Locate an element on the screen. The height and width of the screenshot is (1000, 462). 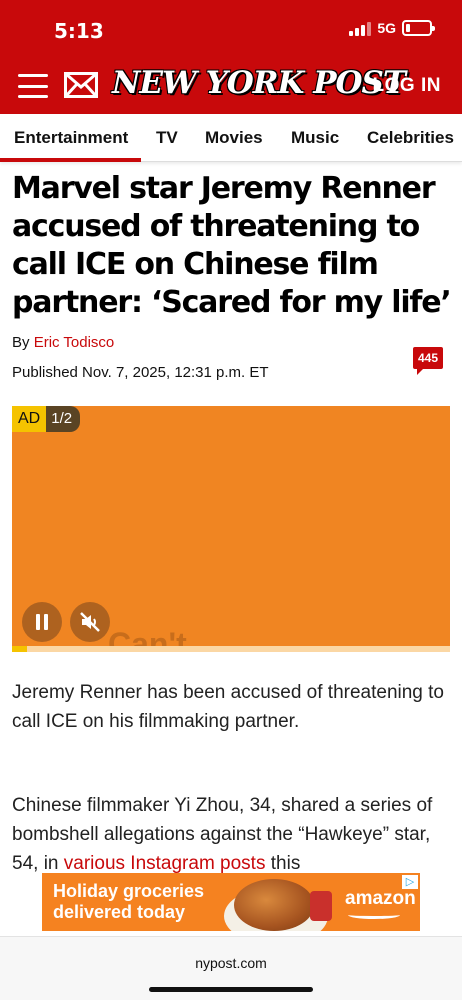
byline: By Eric Todisco is located at coordinates (63, 342).